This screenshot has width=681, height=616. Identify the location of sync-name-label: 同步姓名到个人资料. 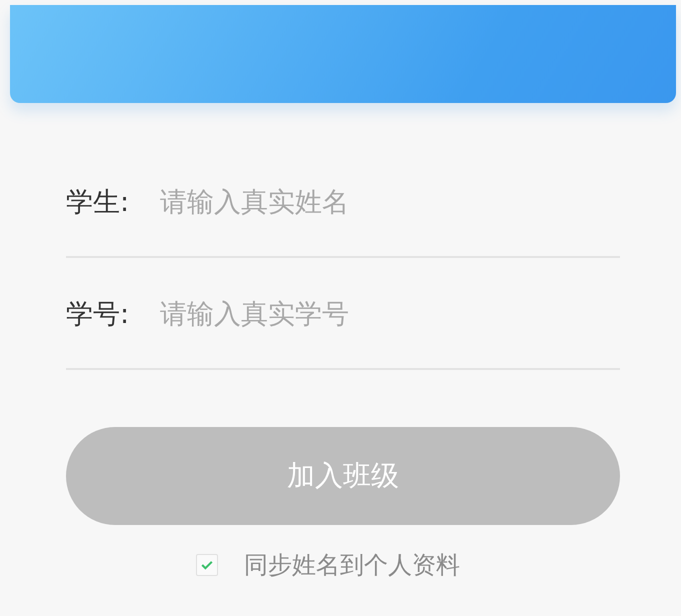
(352, 565).